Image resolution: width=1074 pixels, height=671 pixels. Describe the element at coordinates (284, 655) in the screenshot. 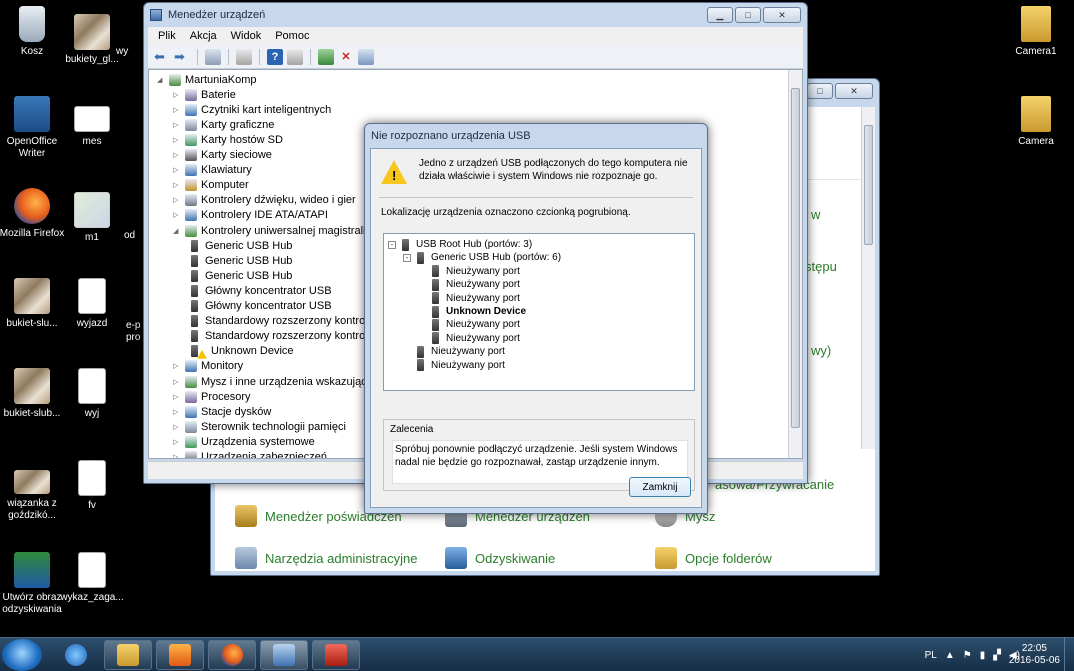

I see `taskbar-control-panel` at that location.